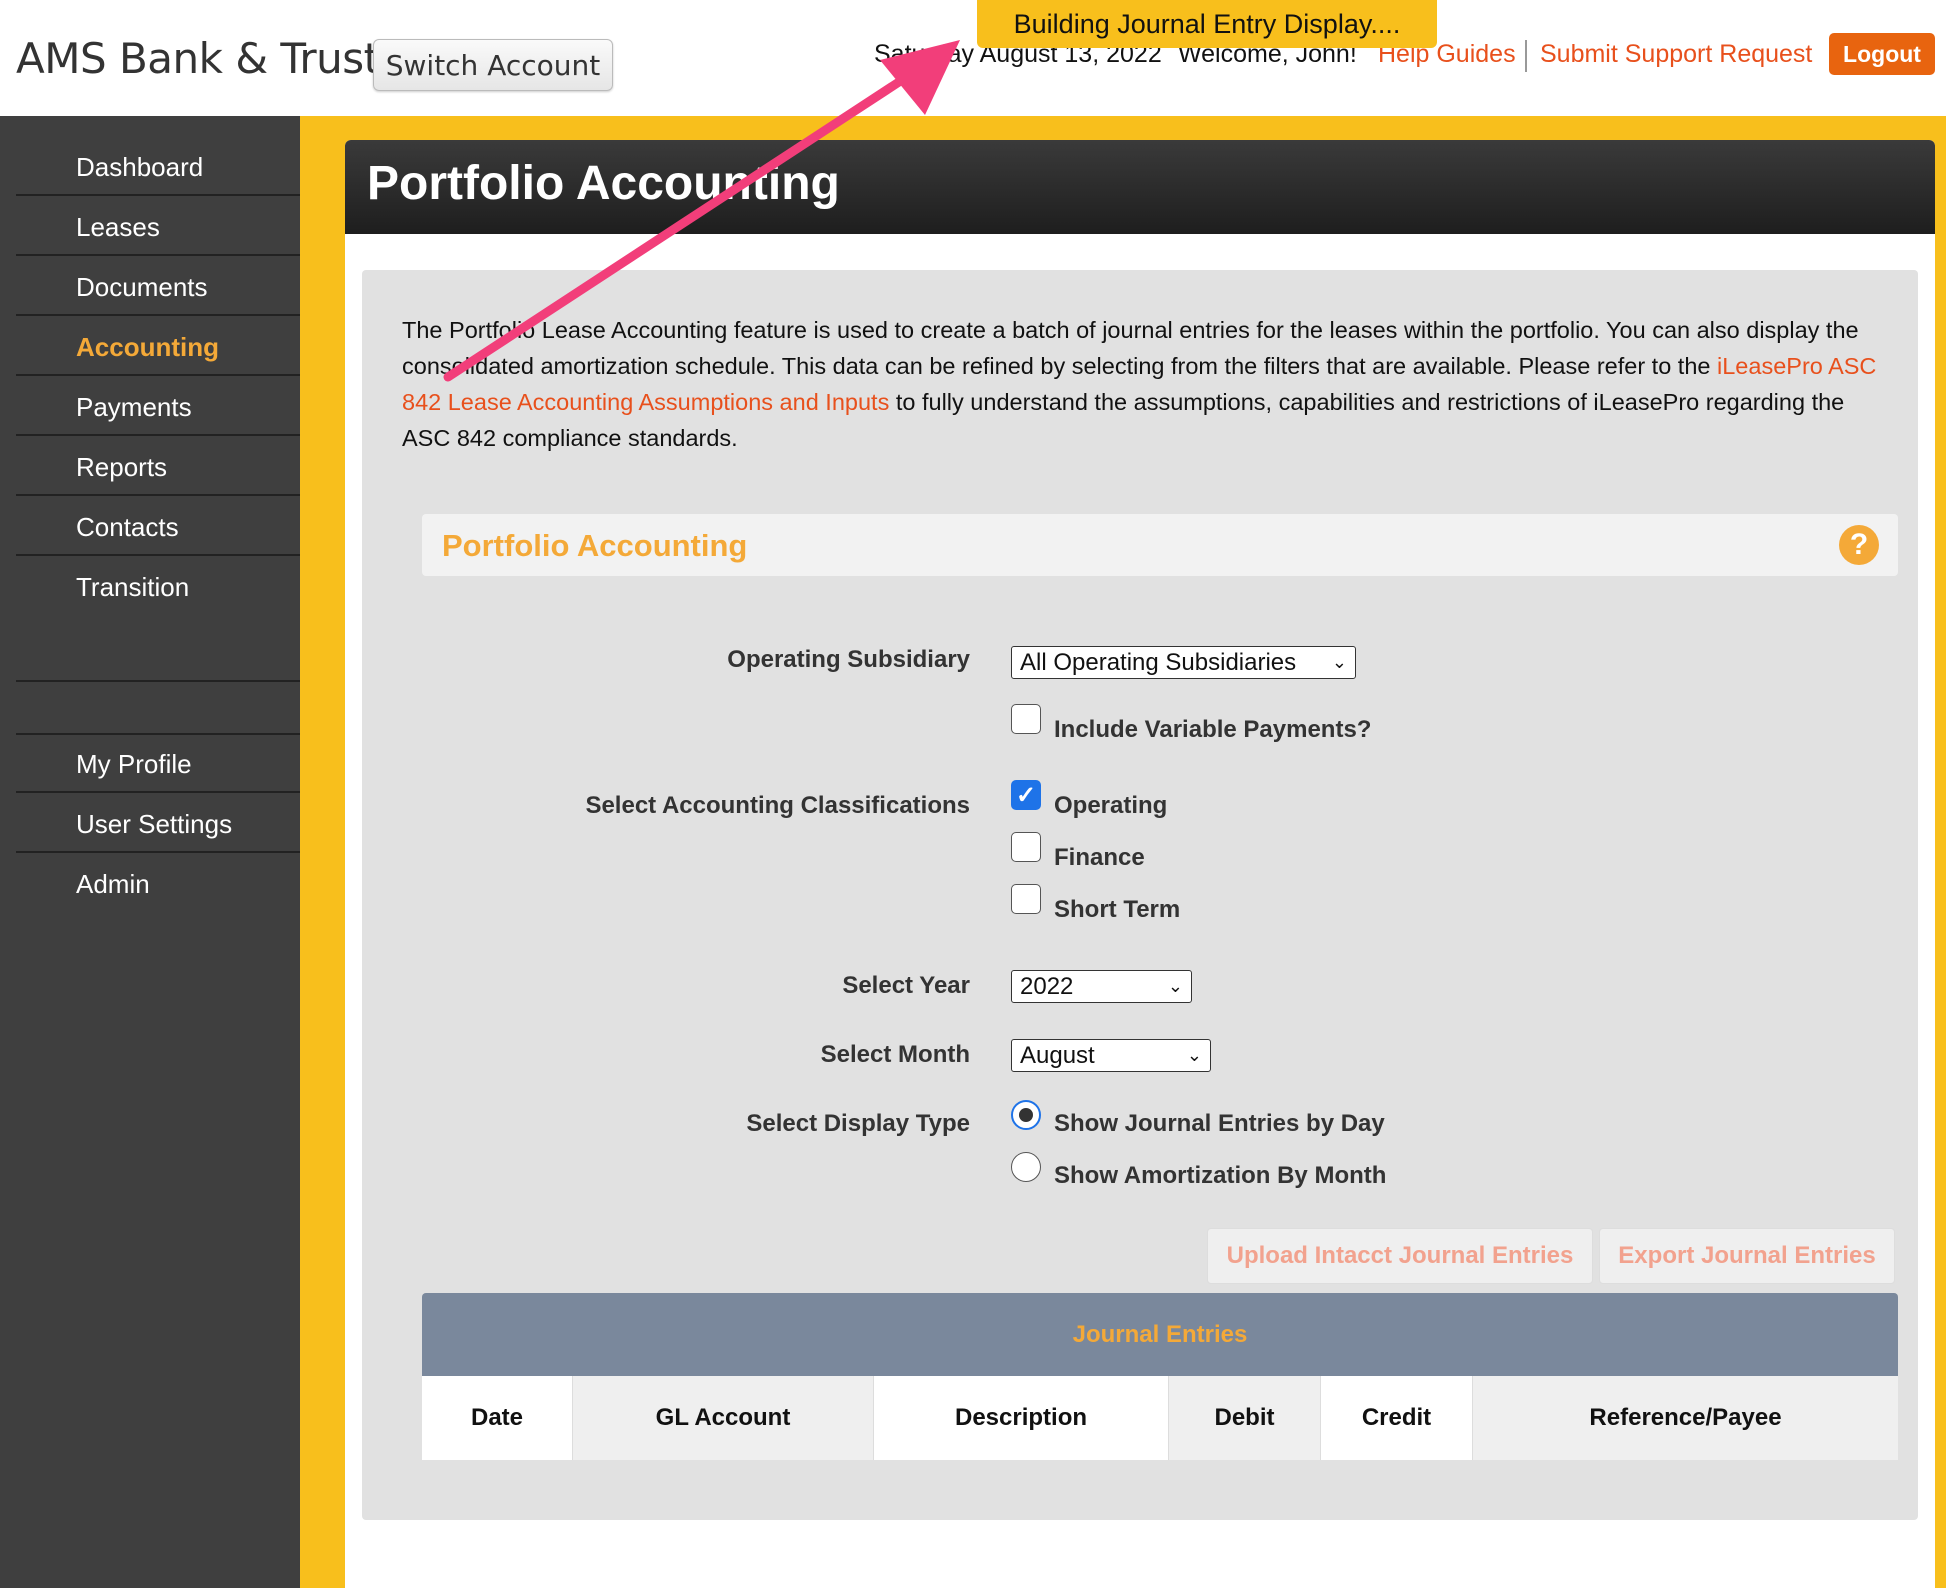  What do you see at coordinates (1099, 857) in the screenshot?
I see `finance-label: Finance` at bounding box center [1099, 857].